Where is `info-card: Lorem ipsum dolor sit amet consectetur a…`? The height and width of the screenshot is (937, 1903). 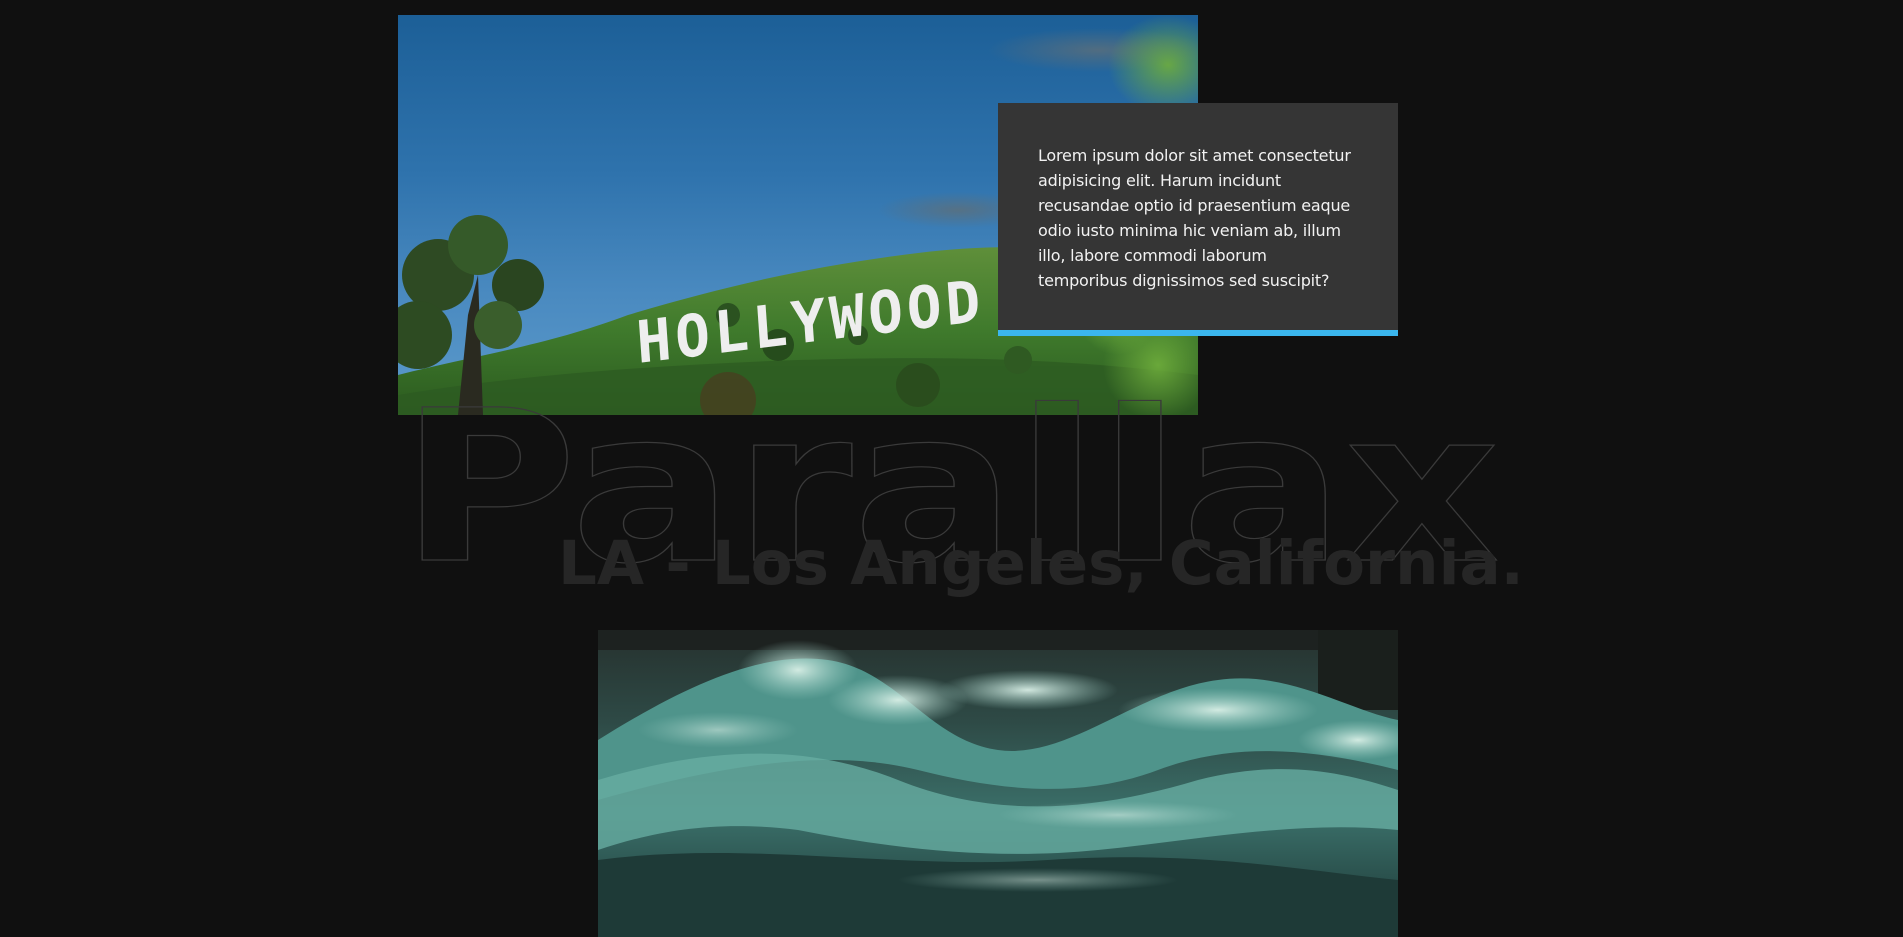 info-card: Lorem ipsum dolor sit amet consectetur a… is located at coordinates (1198, 219).